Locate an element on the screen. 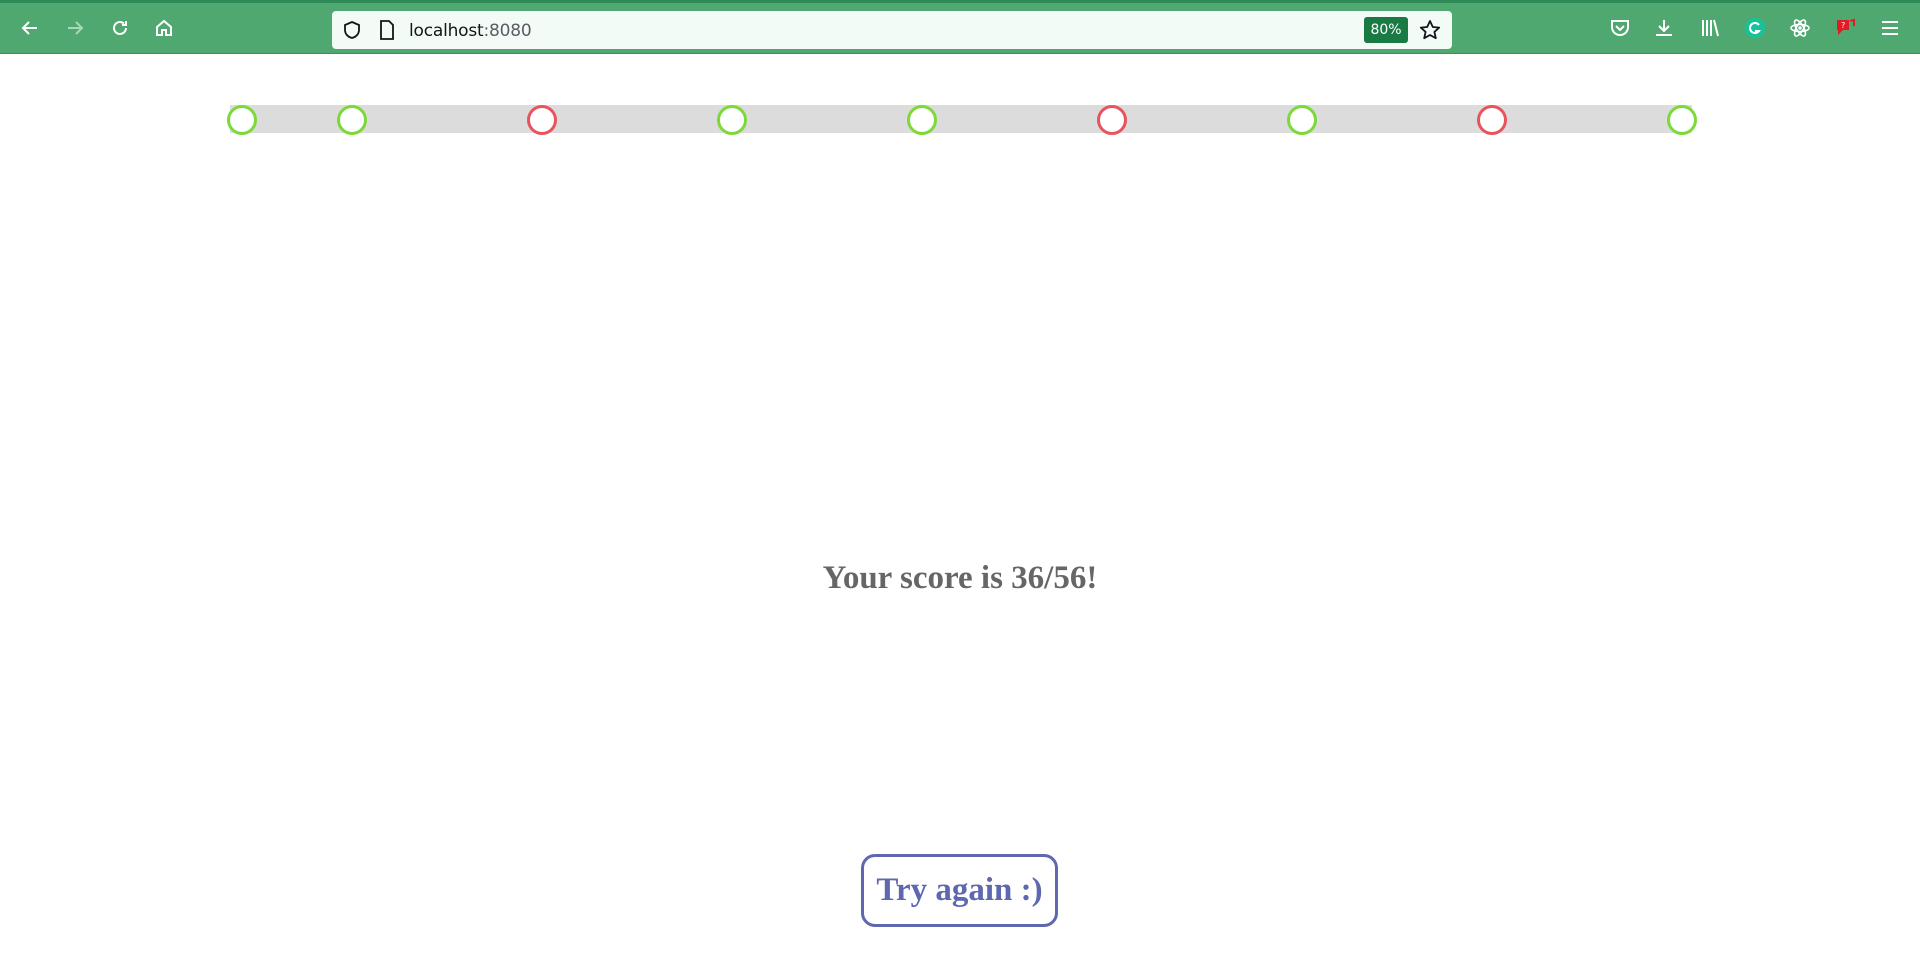 Image resolution: width=1920 pixels, height=975 pixels. browser-toolbar: localhost:8080 80% ? is located at coordinates (960, 27).